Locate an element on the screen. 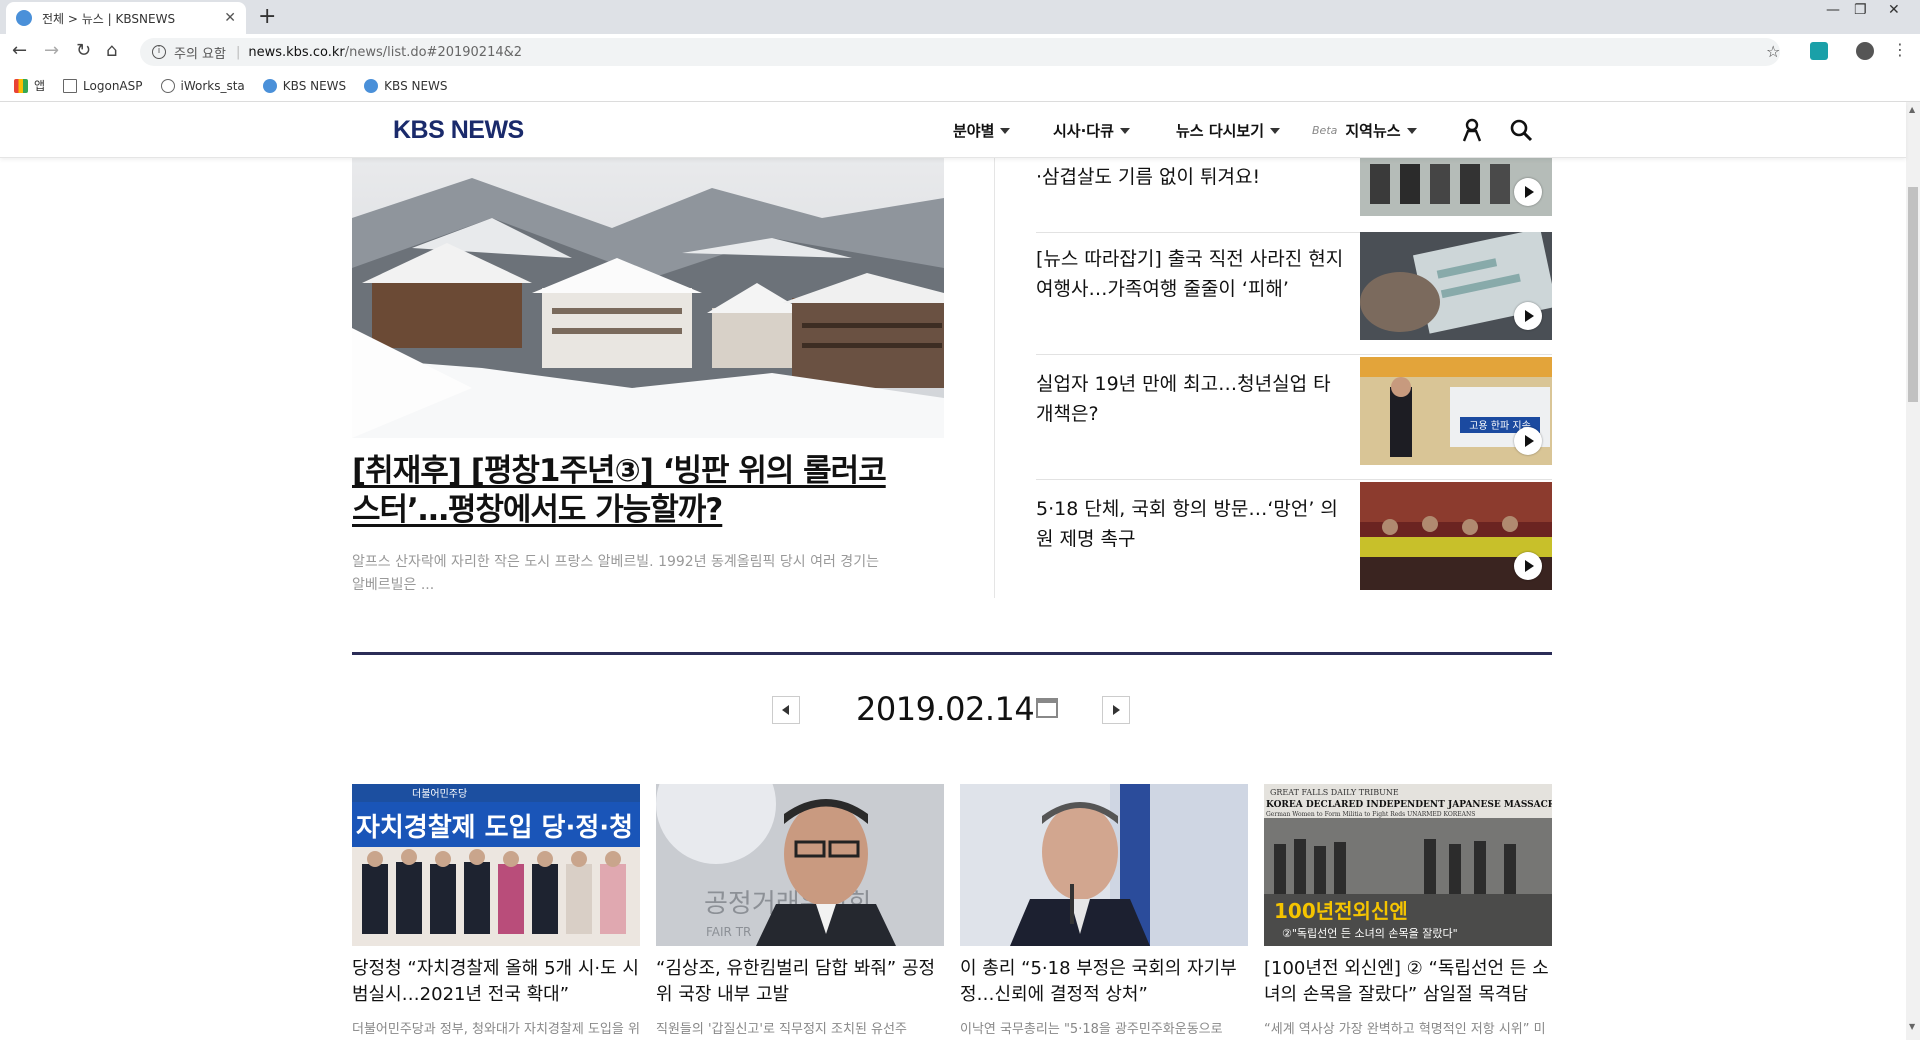  tab-strip: 전체 > 뉴스 | KBSNEWS ✕ + — ❐ ✕ is located at coordinates (960, 17).